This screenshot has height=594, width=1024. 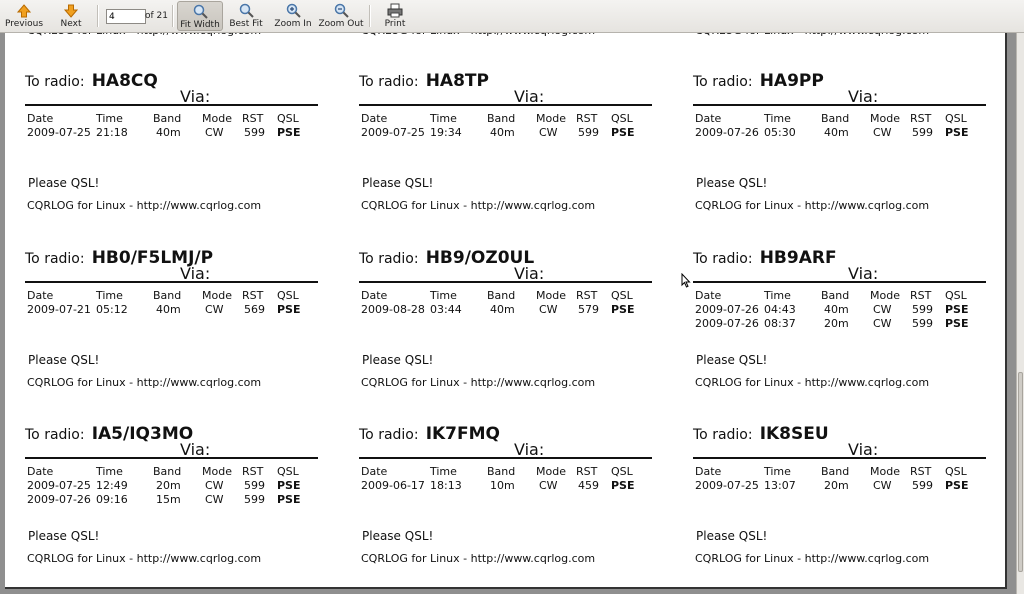 I want to click on zoom-out-icon, so click(x=341, y=9).